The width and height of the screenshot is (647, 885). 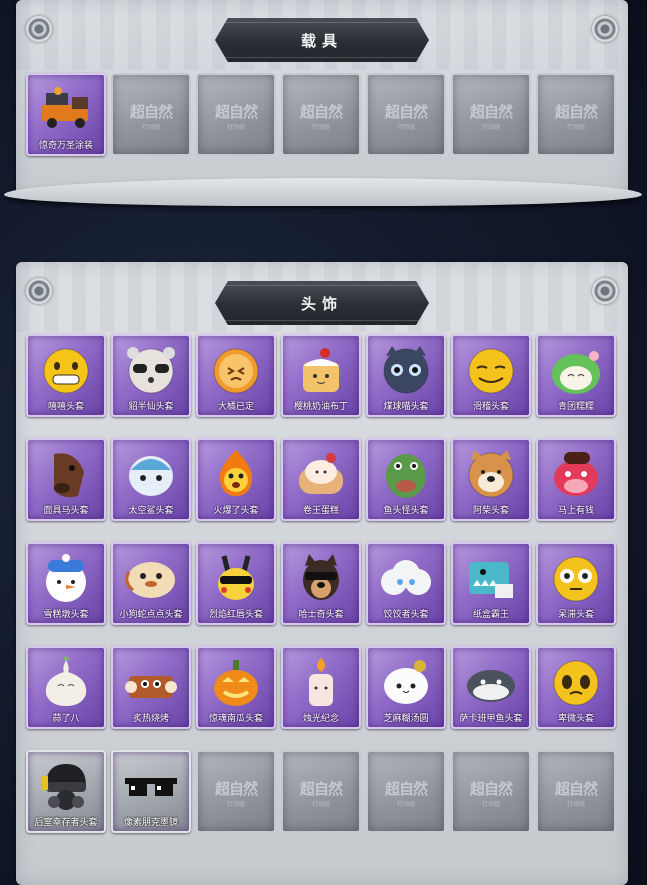 I want to click on item-label: 马上有钱, so click(x=575, y=511).